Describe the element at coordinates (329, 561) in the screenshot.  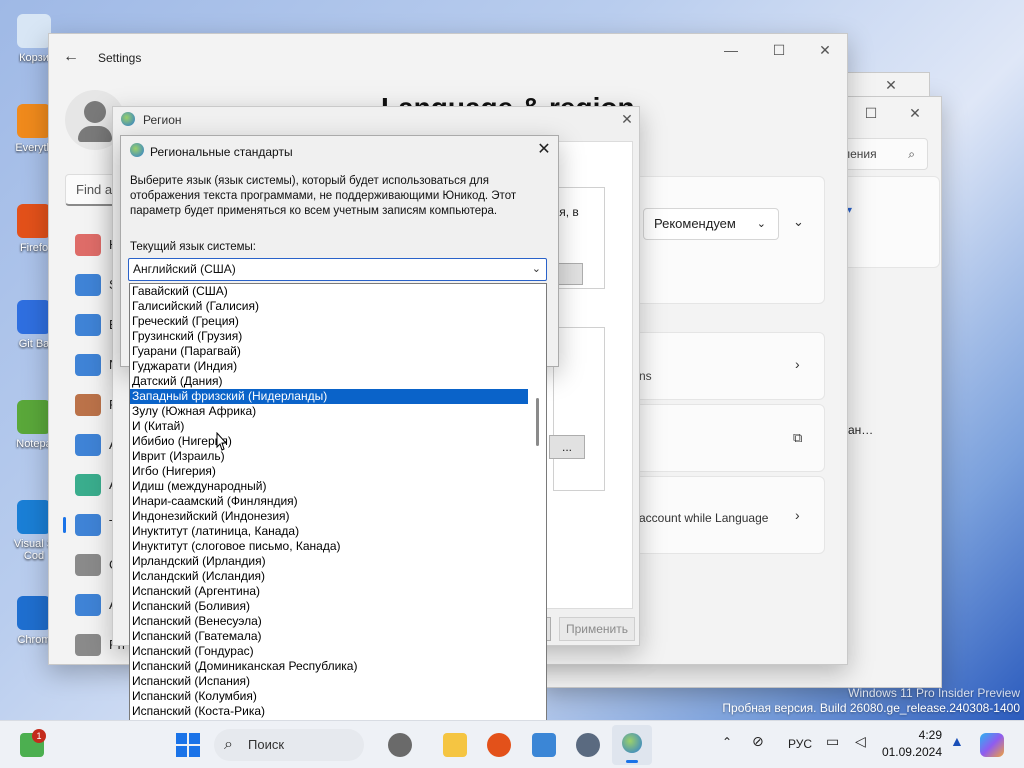
I see `language-option: Ирландский (Ирландия)` at that location.